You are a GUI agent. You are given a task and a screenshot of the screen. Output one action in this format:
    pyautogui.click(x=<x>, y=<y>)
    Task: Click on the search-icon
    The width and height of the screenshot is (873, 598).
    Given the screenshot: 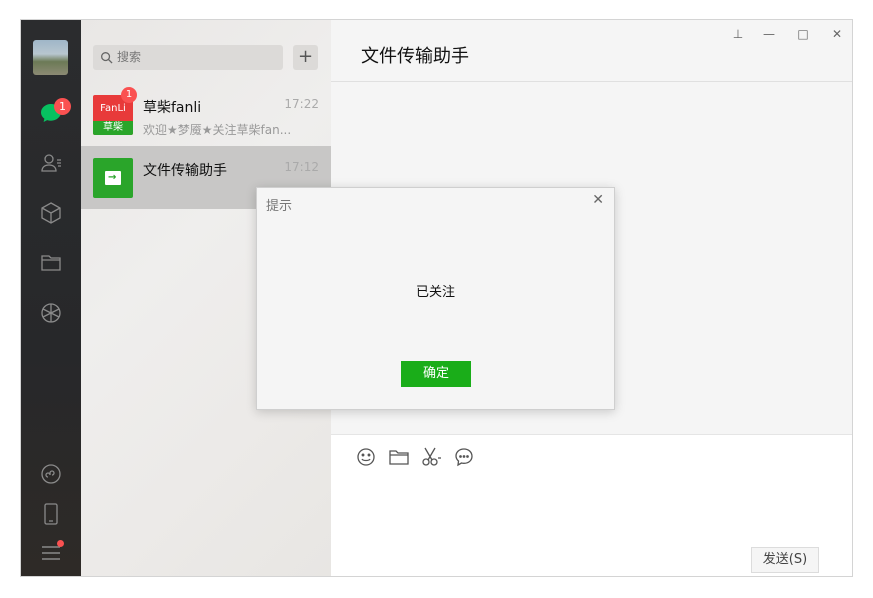 What is the action you would take?
    pyautogui.click(x=107, y=58)
    